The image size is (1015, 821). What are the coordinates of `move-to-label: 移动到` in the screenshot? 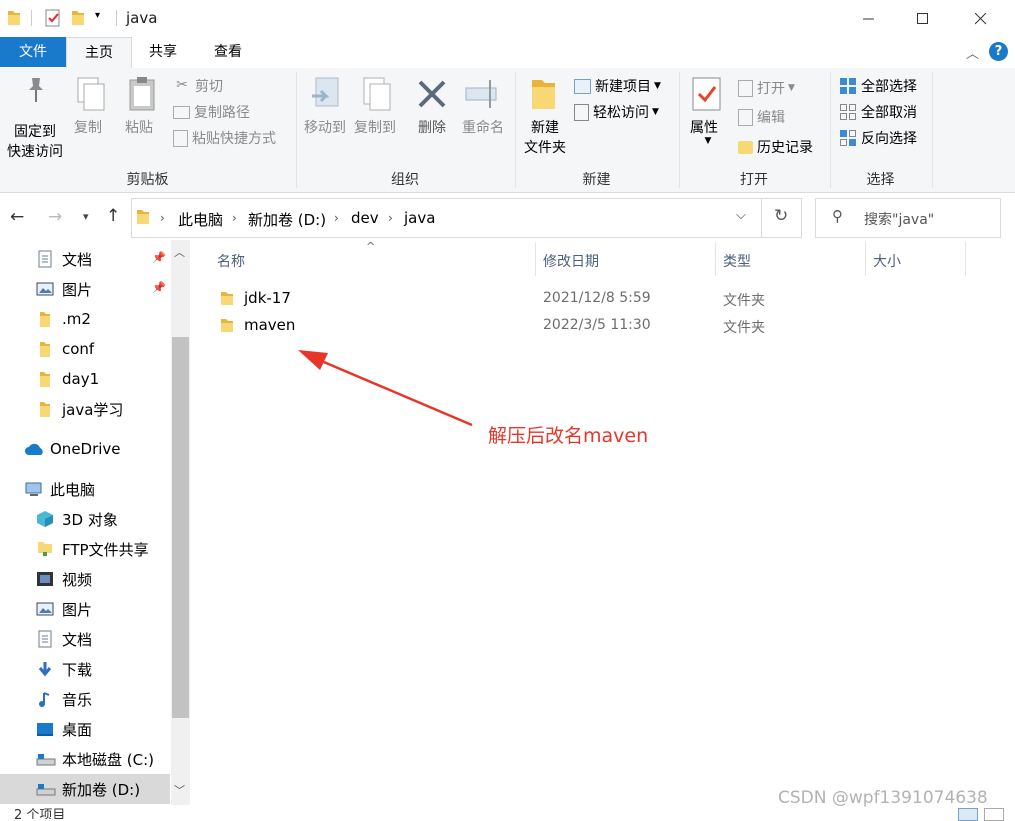 It's located at (325, 128).